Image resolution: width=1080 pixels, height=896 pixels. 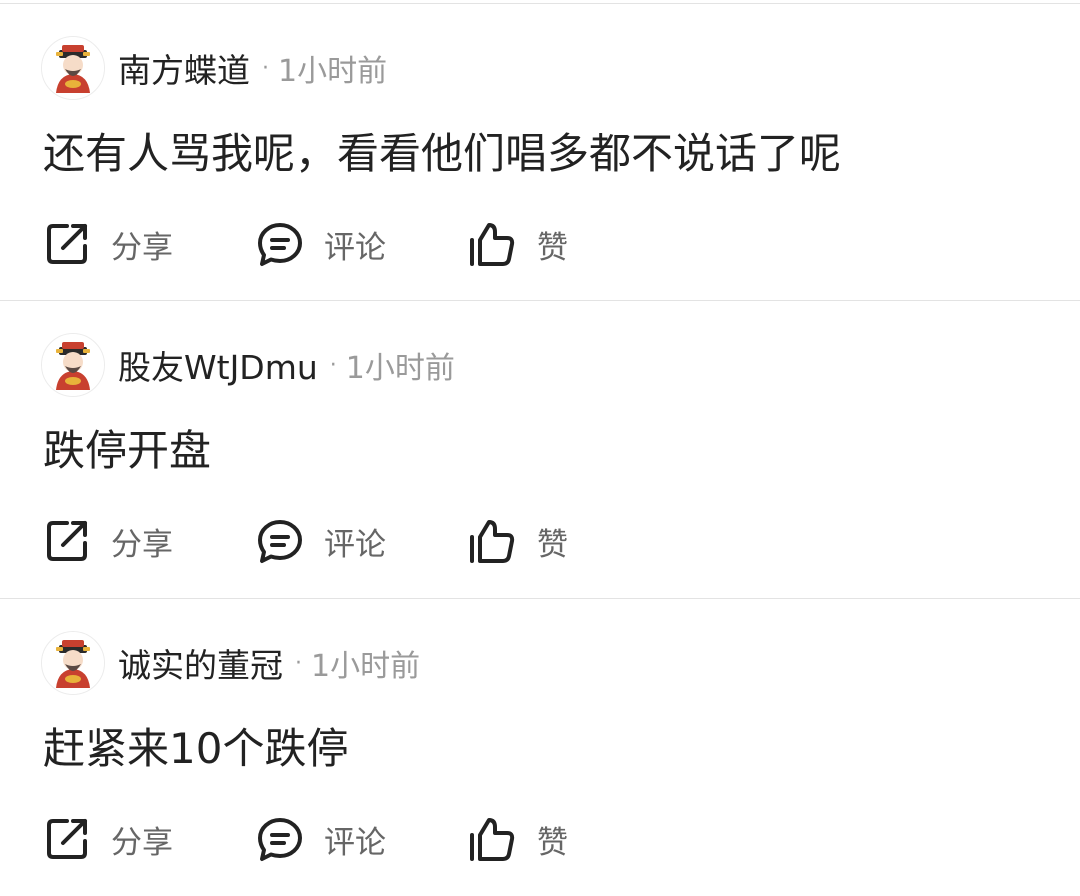 I want to click on username: 南方蝶道, so click(x=184, y=68).